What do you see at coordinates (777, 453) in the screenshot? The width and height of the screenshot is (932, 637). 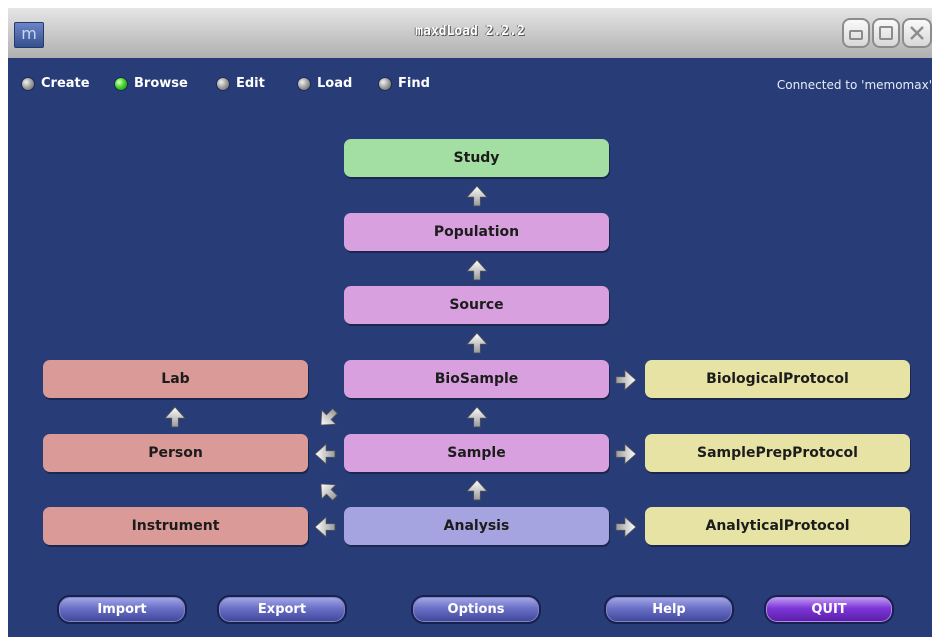 I see `node-sampleprep-protocol: SamplePrepProtocol` at bounding box center [777, 453].